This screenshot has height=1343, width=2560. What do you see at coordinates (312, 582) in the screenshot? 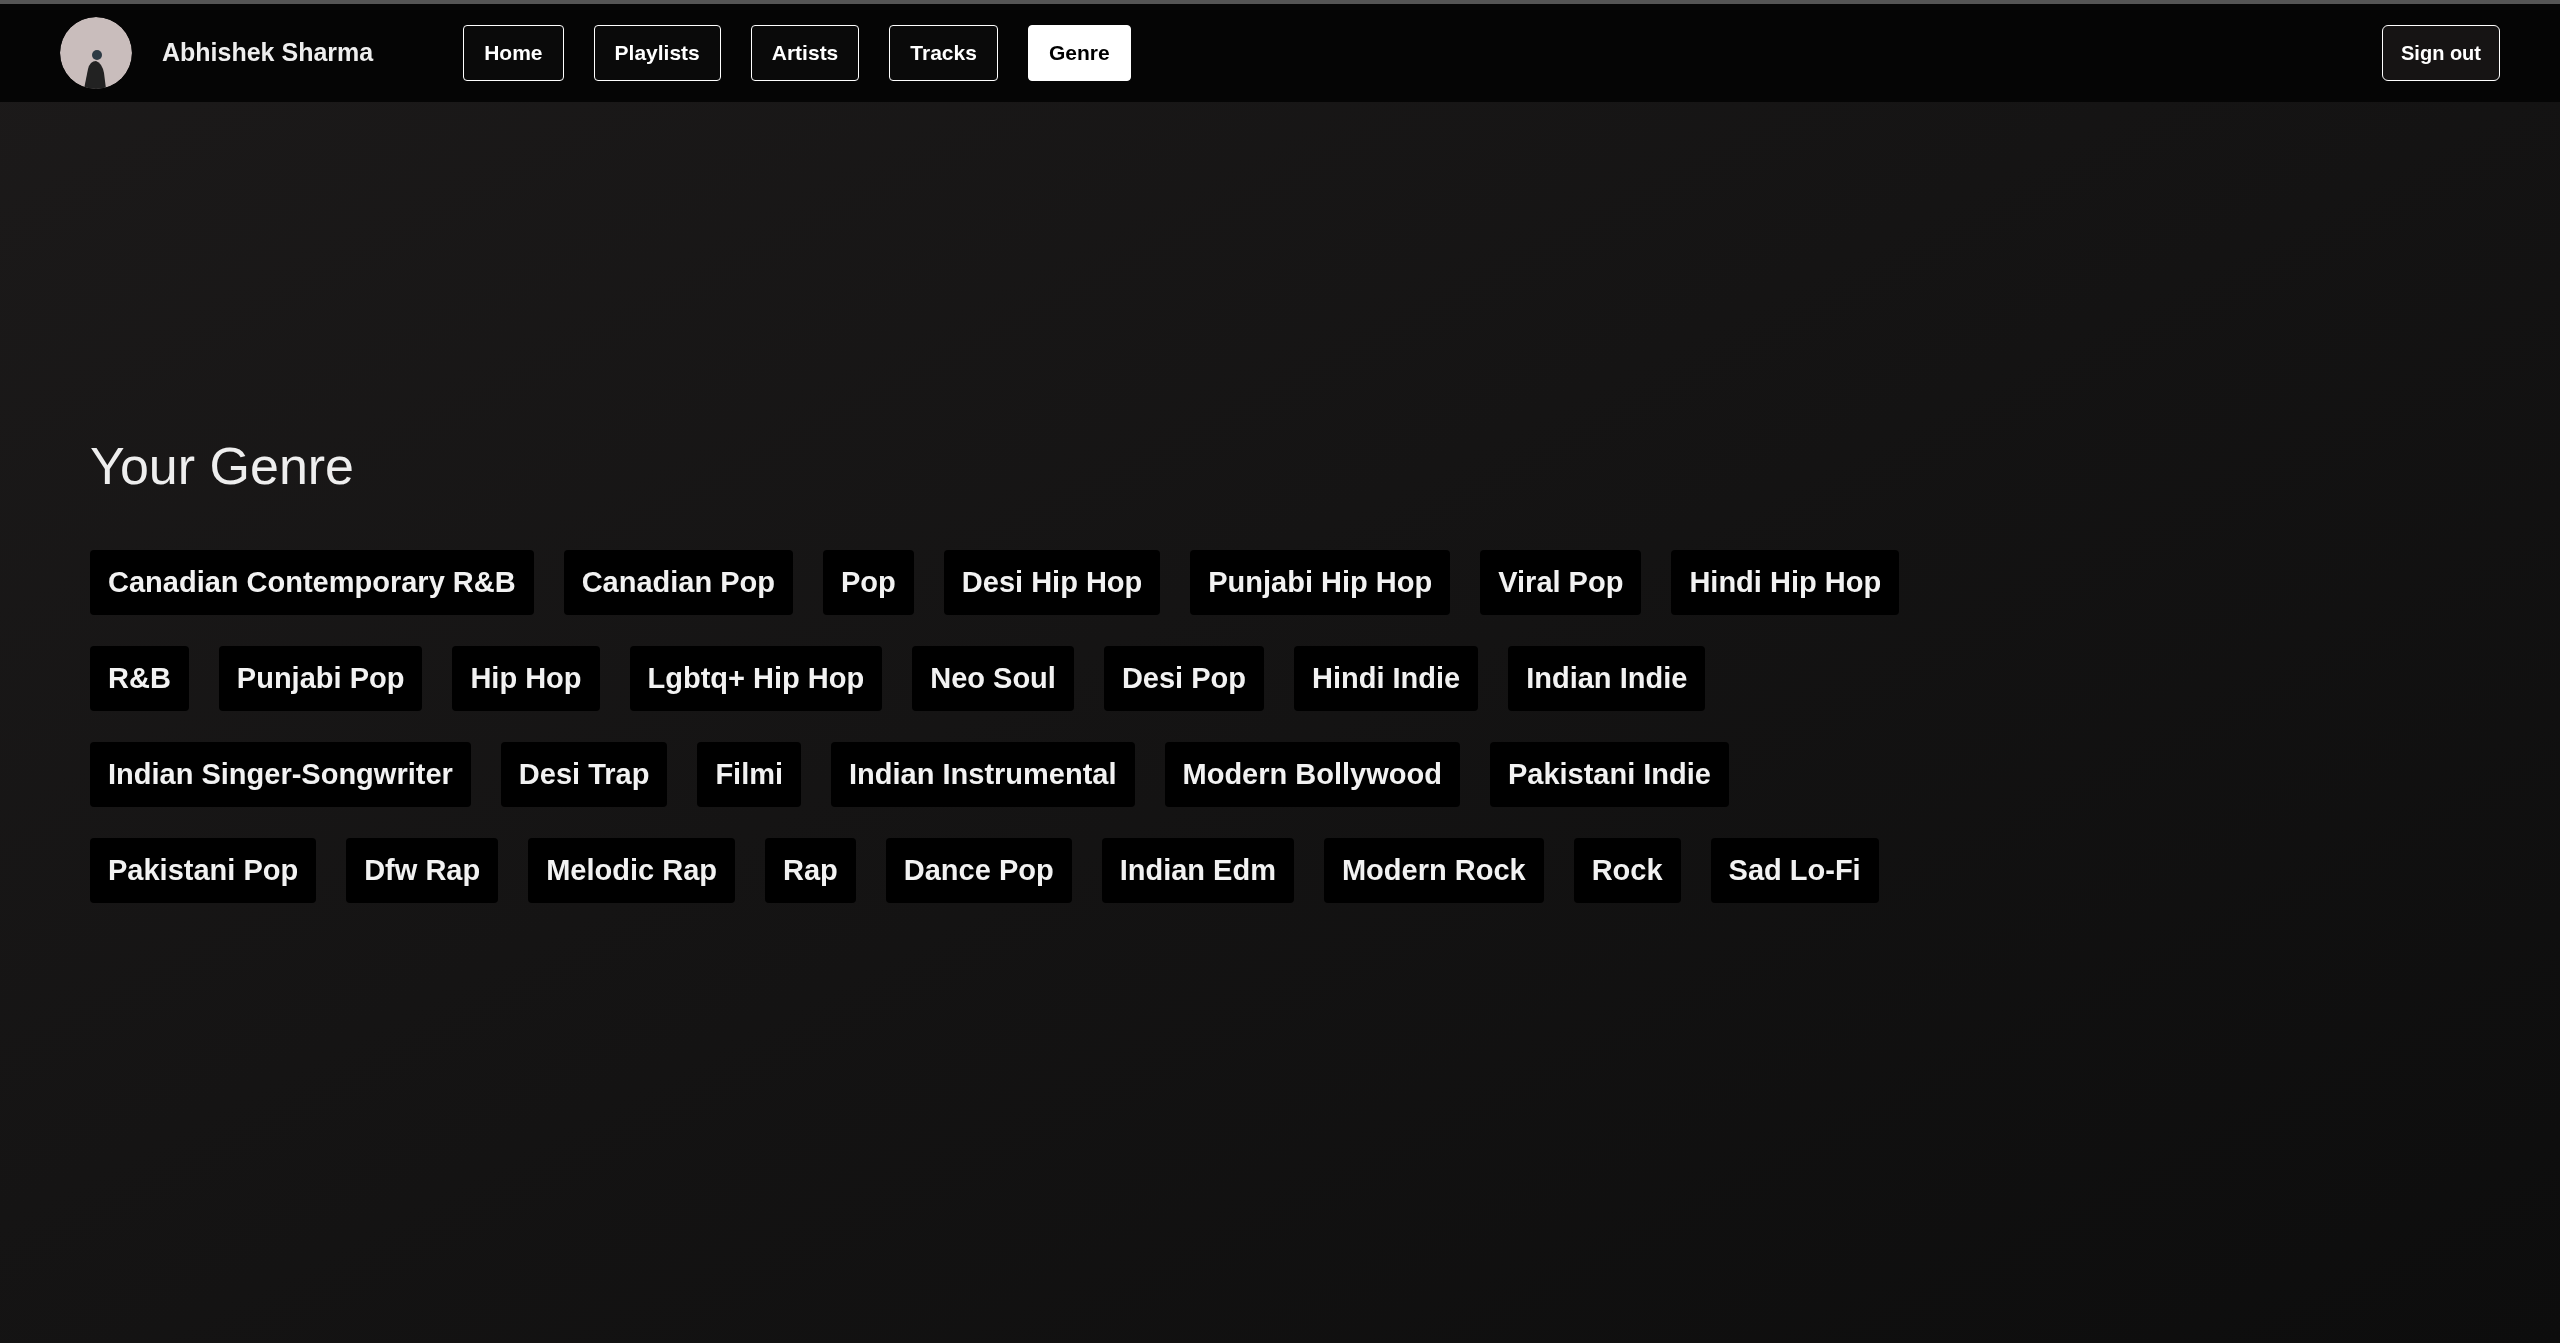
I see `genre-tag: Canadian Contemporary R&B` at bounding box center [312, 582].